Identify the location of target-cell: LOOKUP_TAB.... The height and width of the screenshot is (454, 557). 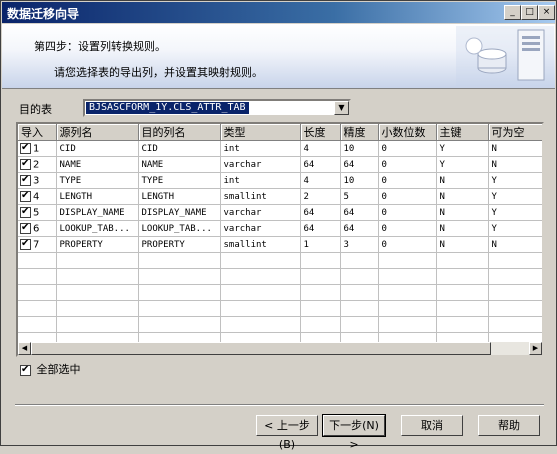
(179, 228).